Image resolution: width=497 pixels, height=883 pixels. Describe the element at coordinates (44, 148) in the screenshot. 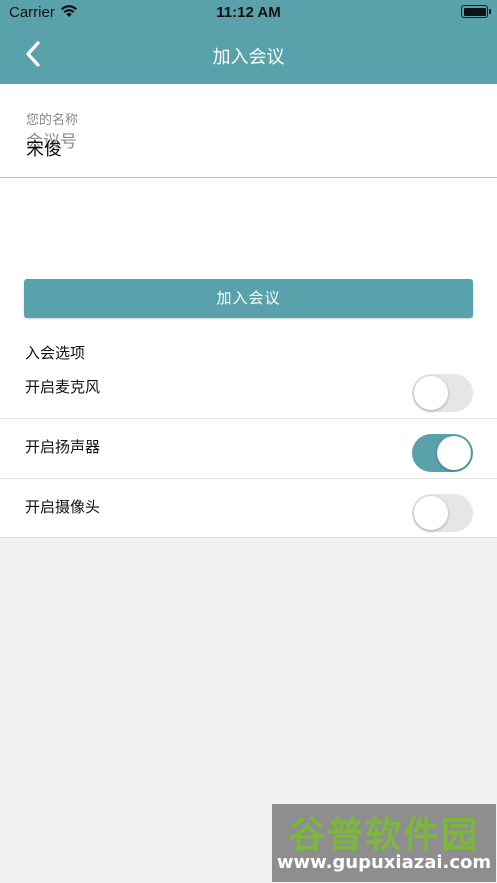

I see `name-input: 宋俊` at that location.